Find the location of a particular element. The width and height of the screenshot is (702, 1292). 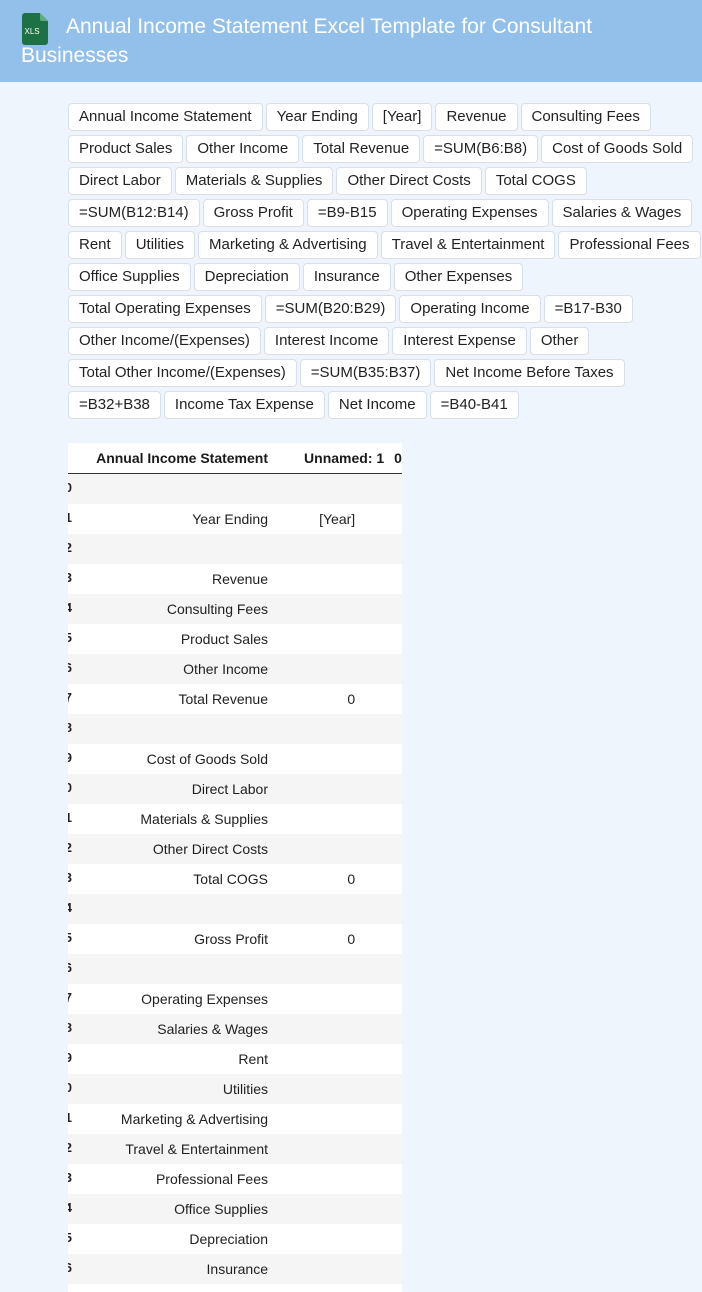

keyword-chip: [Year] is located at coordinates (402, 117).